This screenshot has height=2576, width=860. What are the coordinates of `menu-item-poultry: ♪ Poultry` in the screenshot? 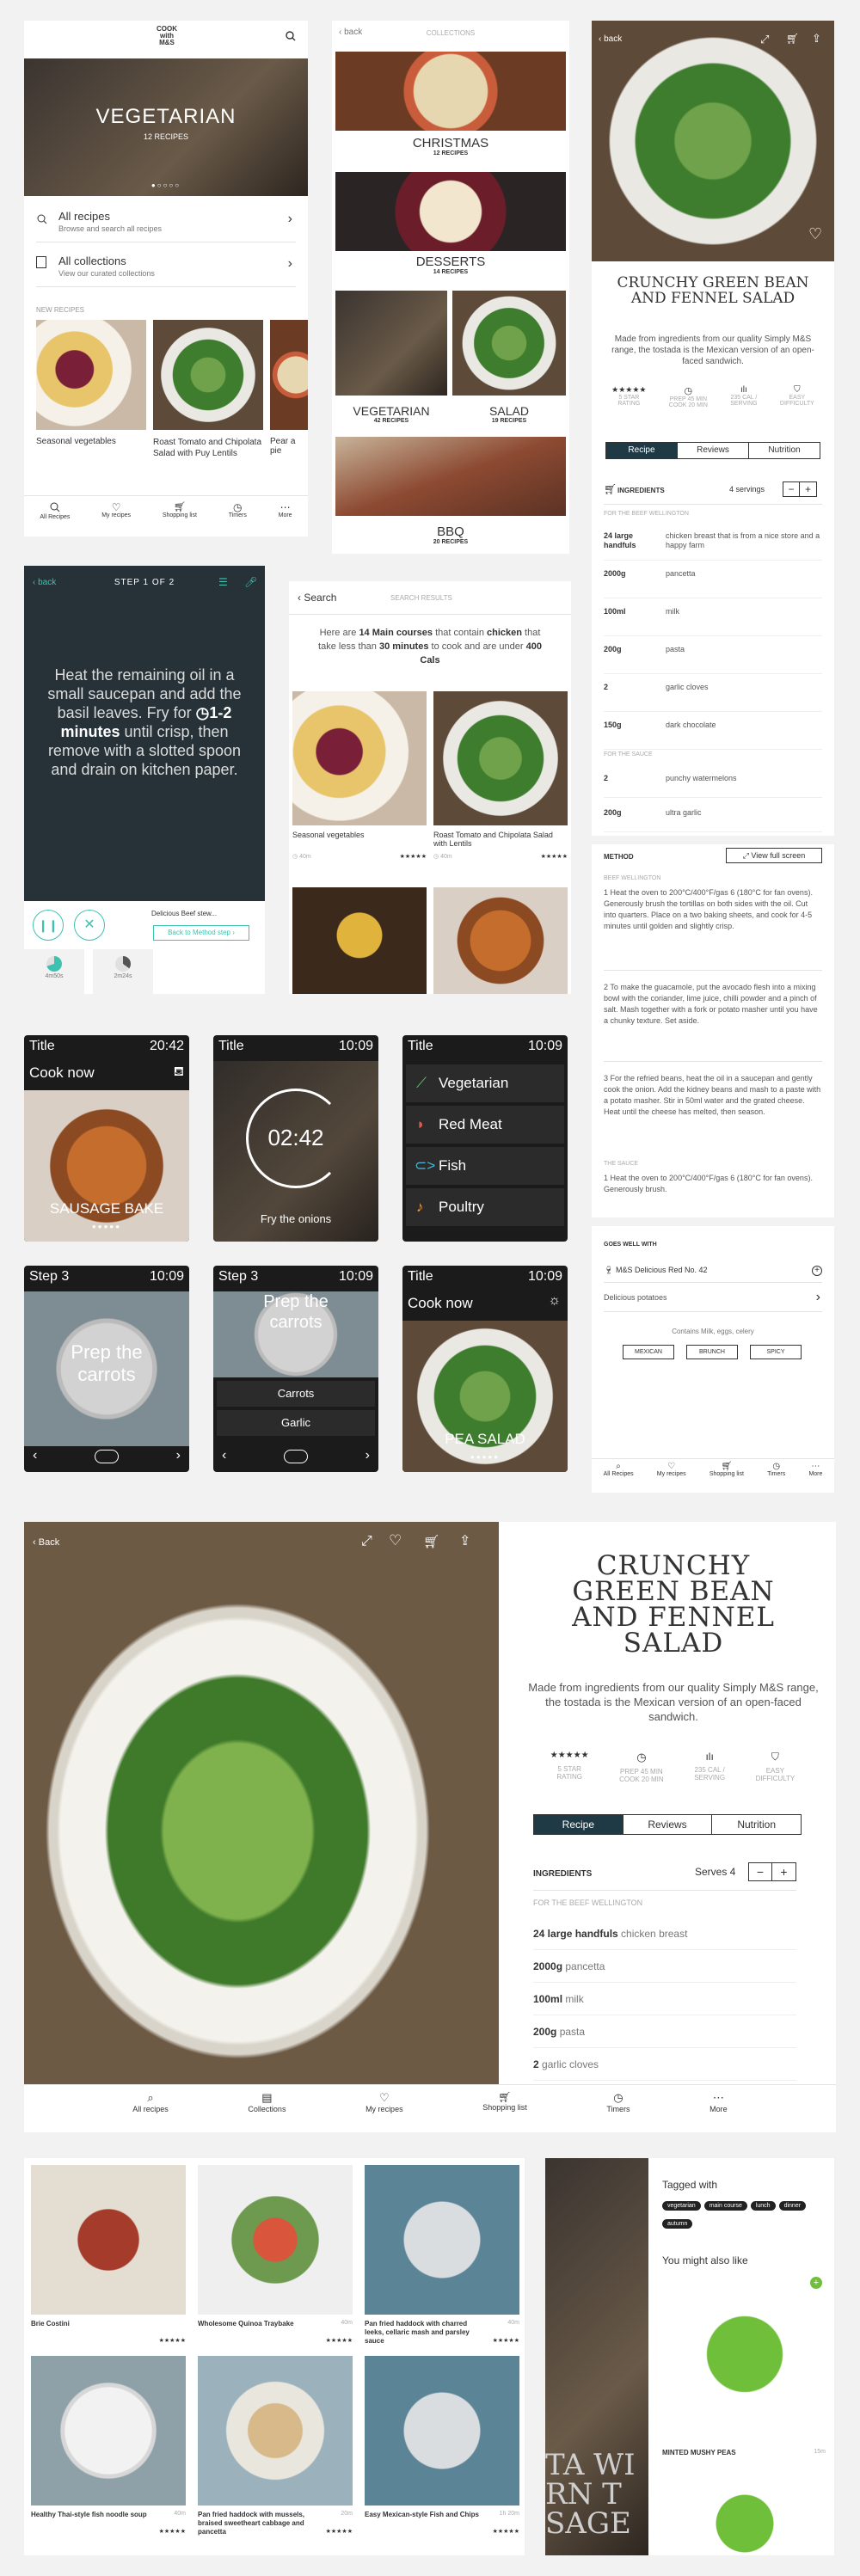 It's located at (485, 1207).